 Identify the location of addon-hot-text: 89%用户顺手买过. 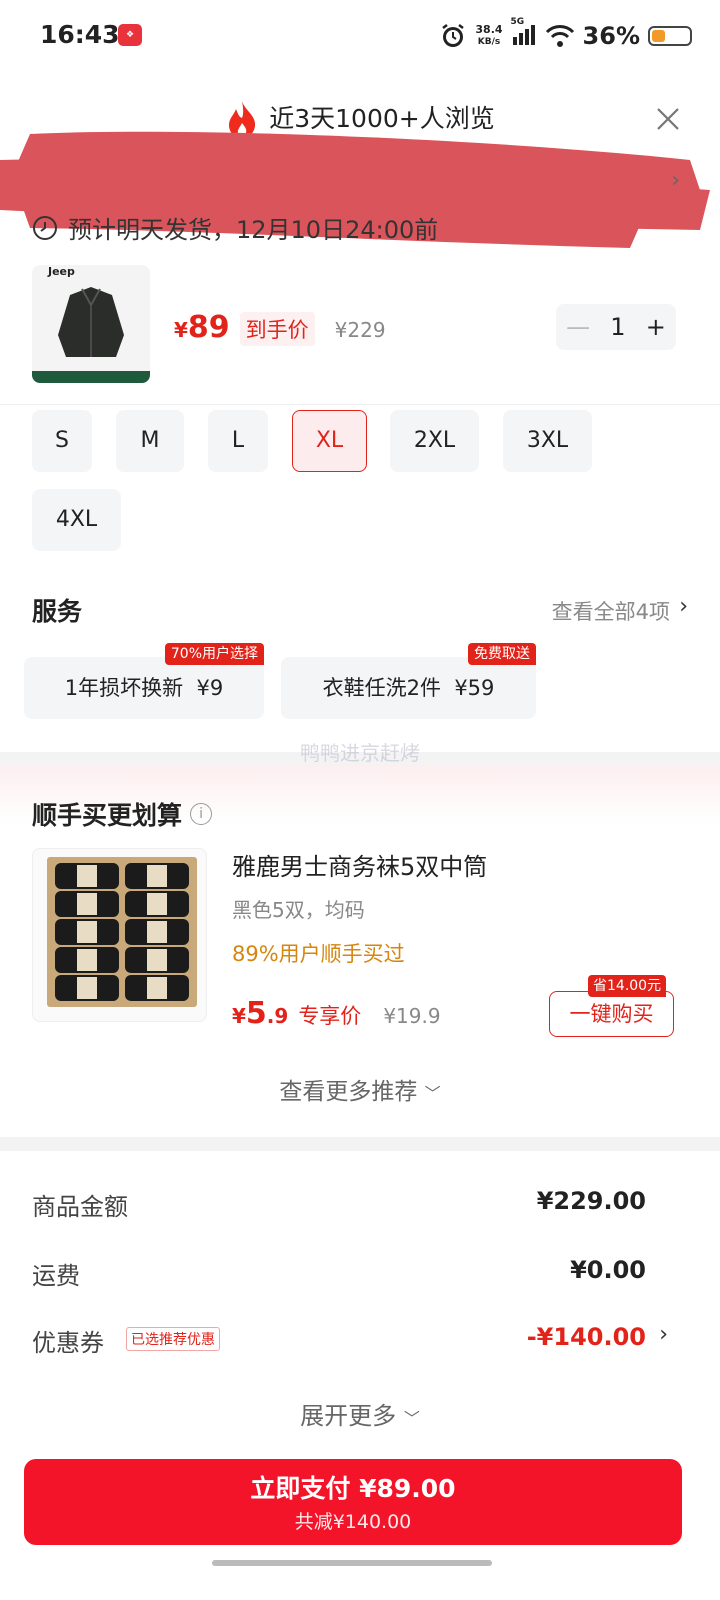
(318, 954).